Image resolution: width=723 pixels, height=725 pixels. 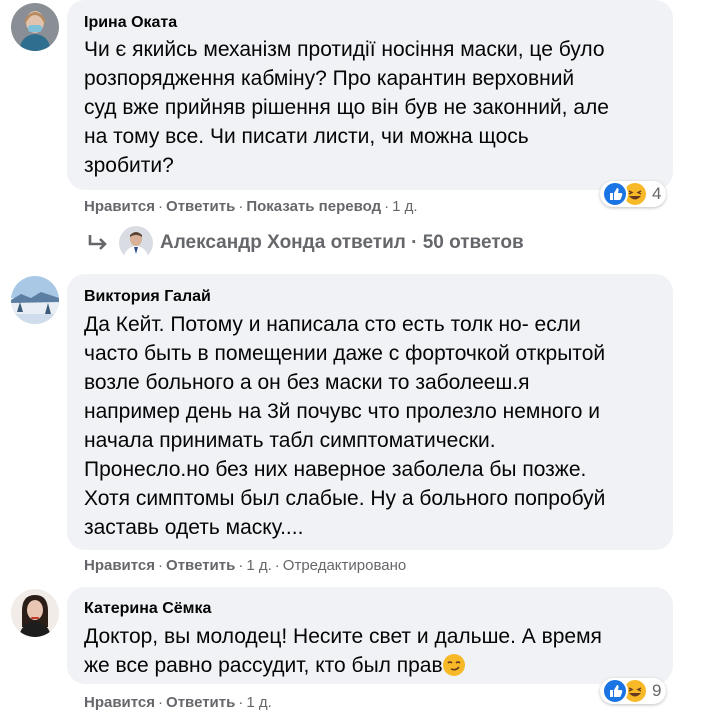 What do you see at coordinates (344, 565) in the screenshot?
I see `edited-label: Отредактировано` at bounding box center [344, 565].